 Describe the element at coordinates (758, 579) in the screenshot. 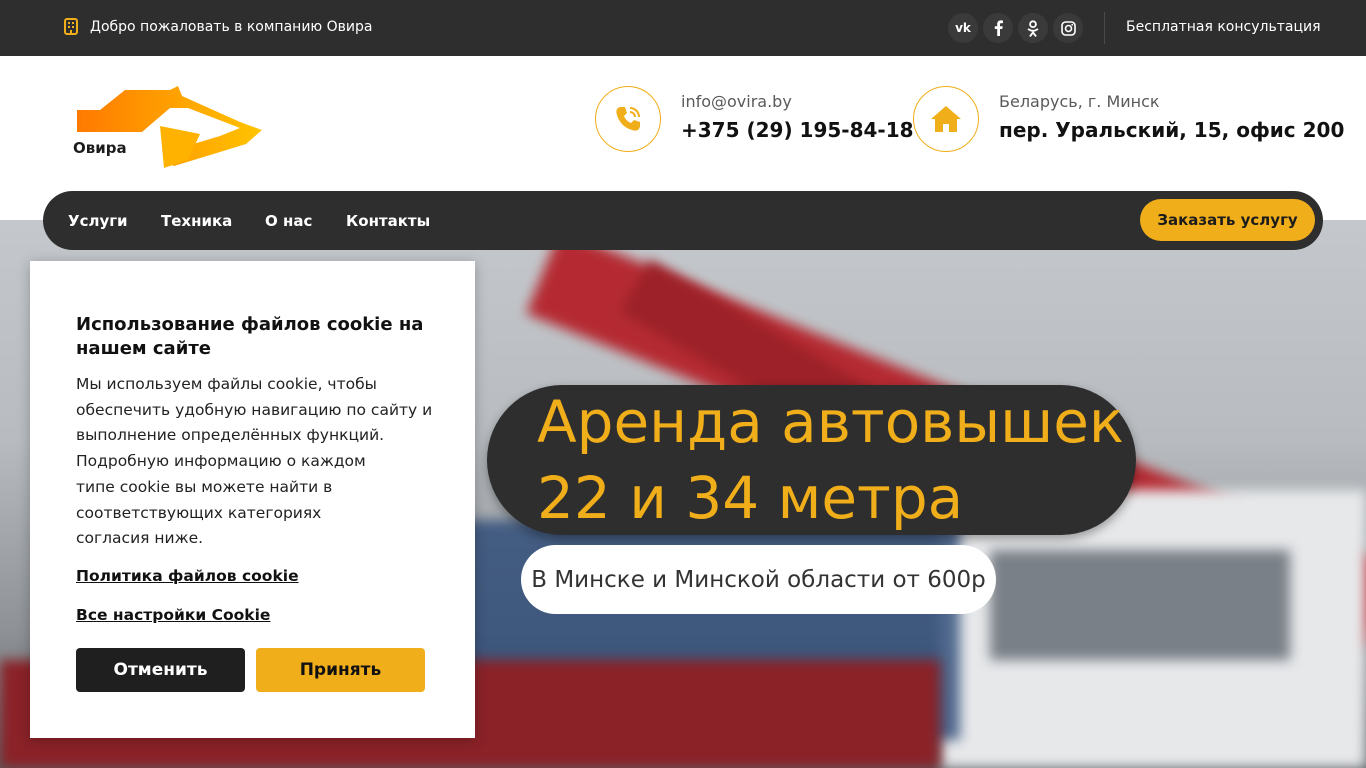

I see `hero-subtitle: В Минске и Минской области от 600р` at that location.